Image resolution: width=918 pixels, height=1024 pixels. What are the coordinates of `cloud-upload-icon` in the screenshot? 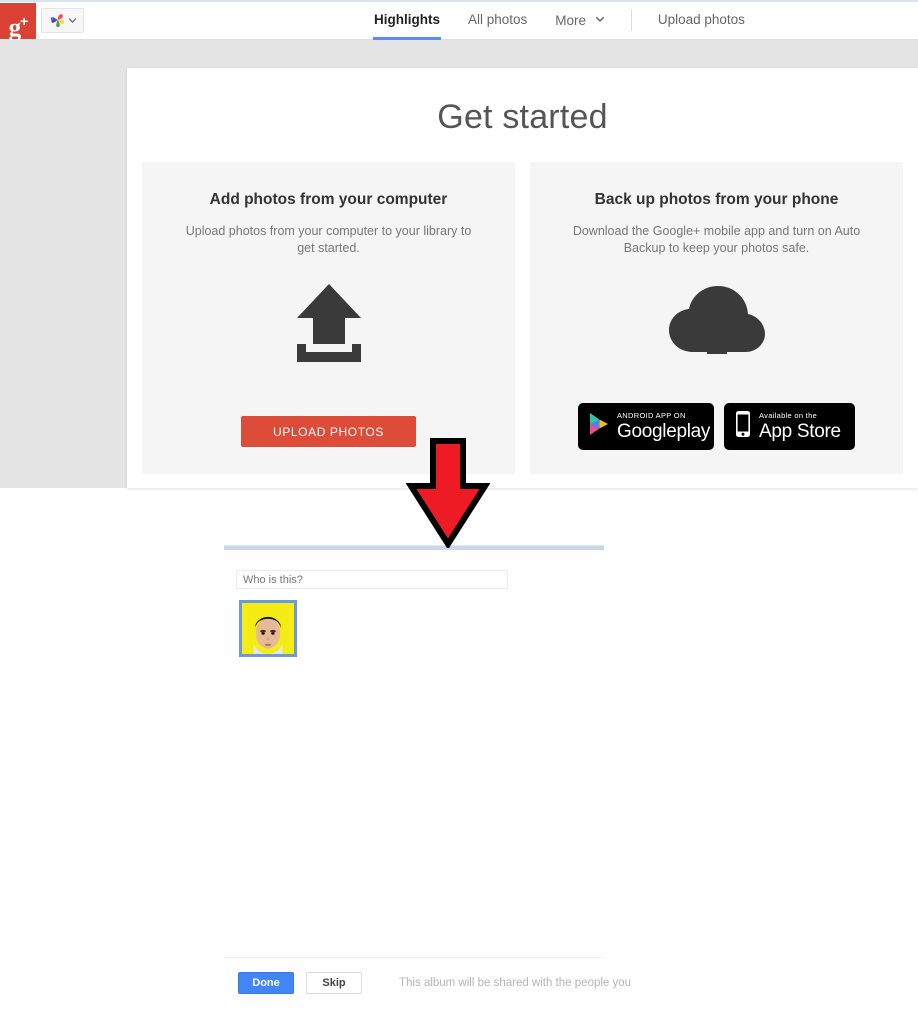 It's located at (716, 320).